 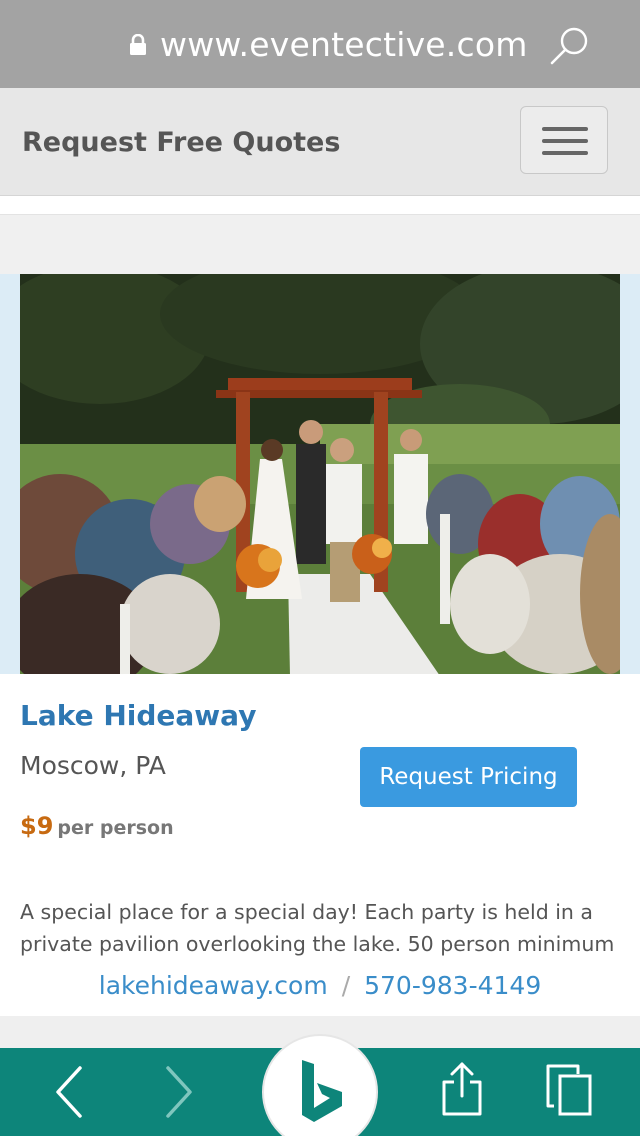 I want to click on venue-price: $9 per person, so click(x=97, y=827).